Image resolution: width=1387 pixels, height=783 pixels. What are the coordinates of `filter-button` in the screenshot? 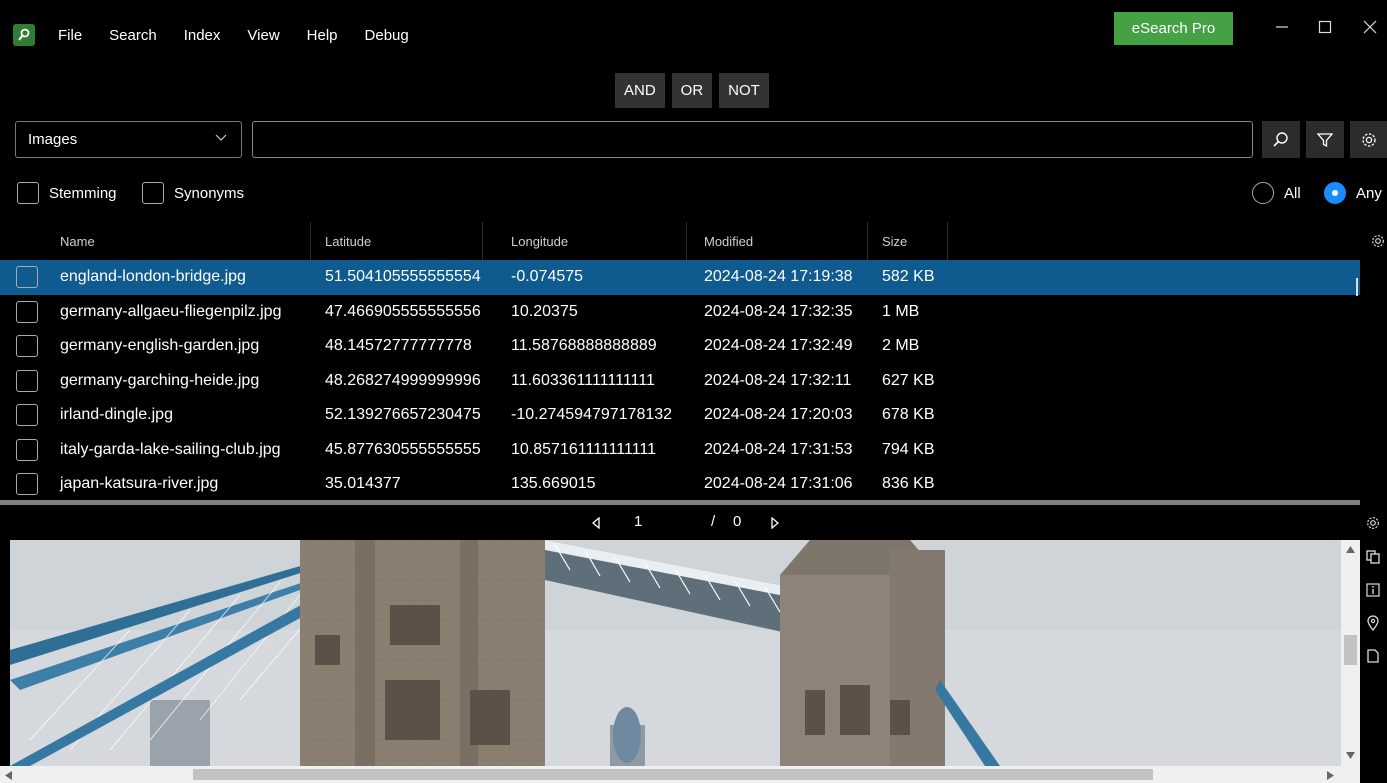 It's located at (1325, 139).